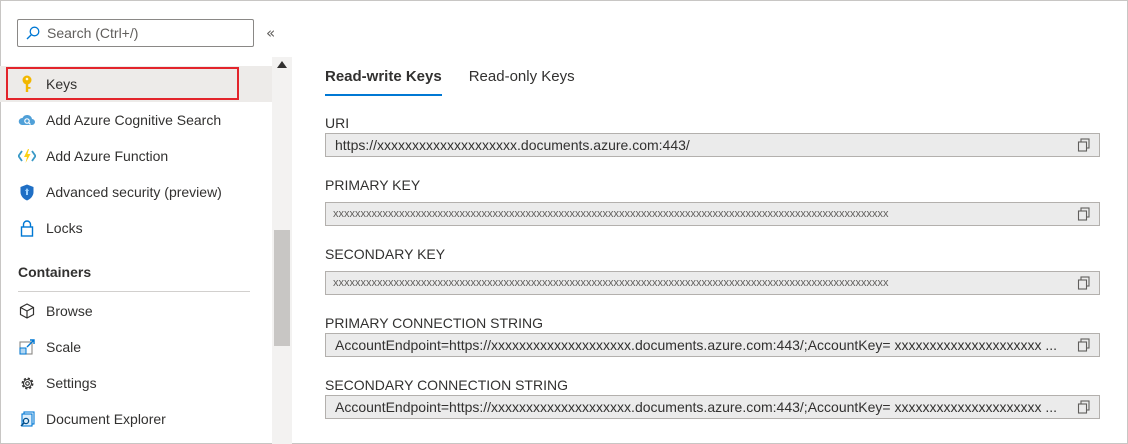 The image size is (1128, 444). I want to click on sidebar-item-keys: Keys, so click(136, 84).